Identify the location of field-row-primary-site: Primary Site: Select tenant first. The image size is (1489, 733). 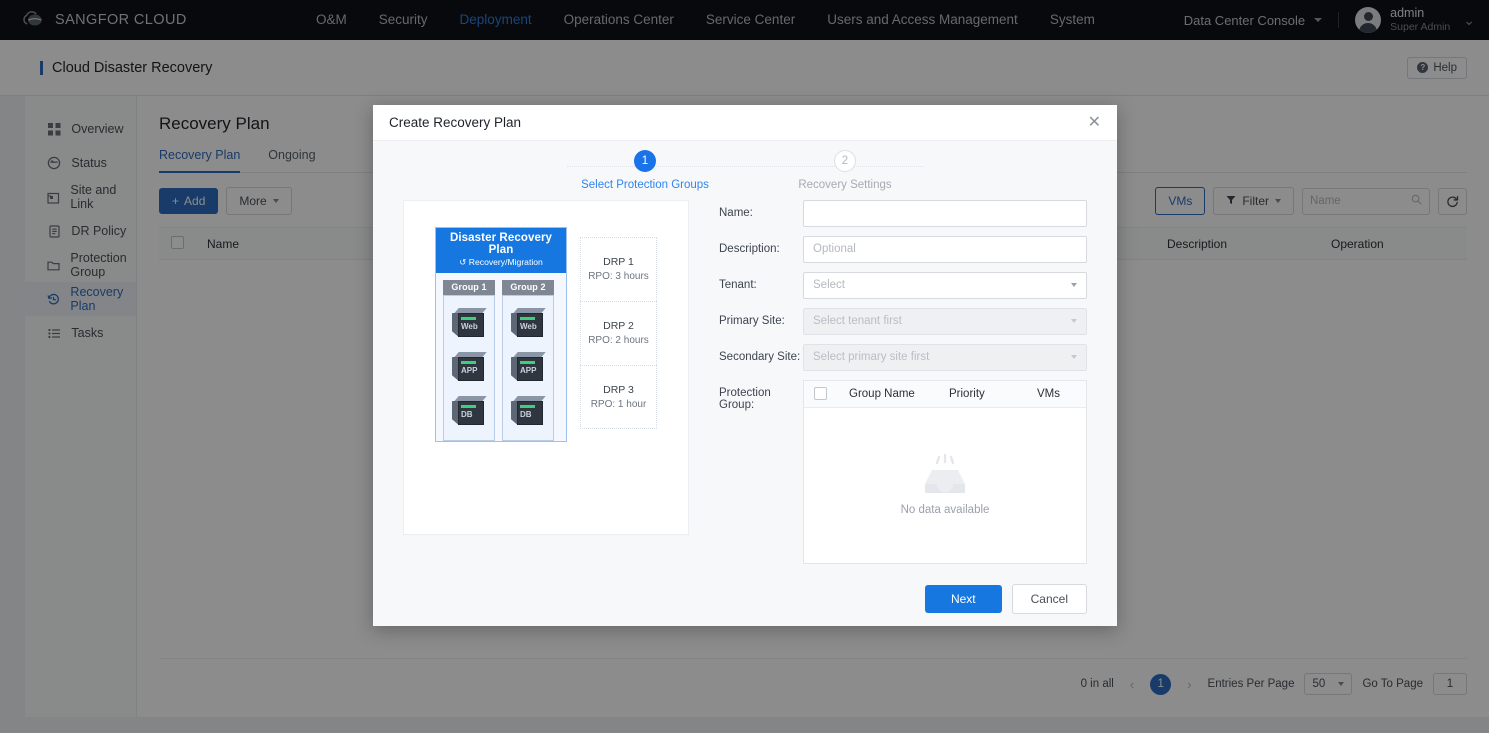
(903, 321).